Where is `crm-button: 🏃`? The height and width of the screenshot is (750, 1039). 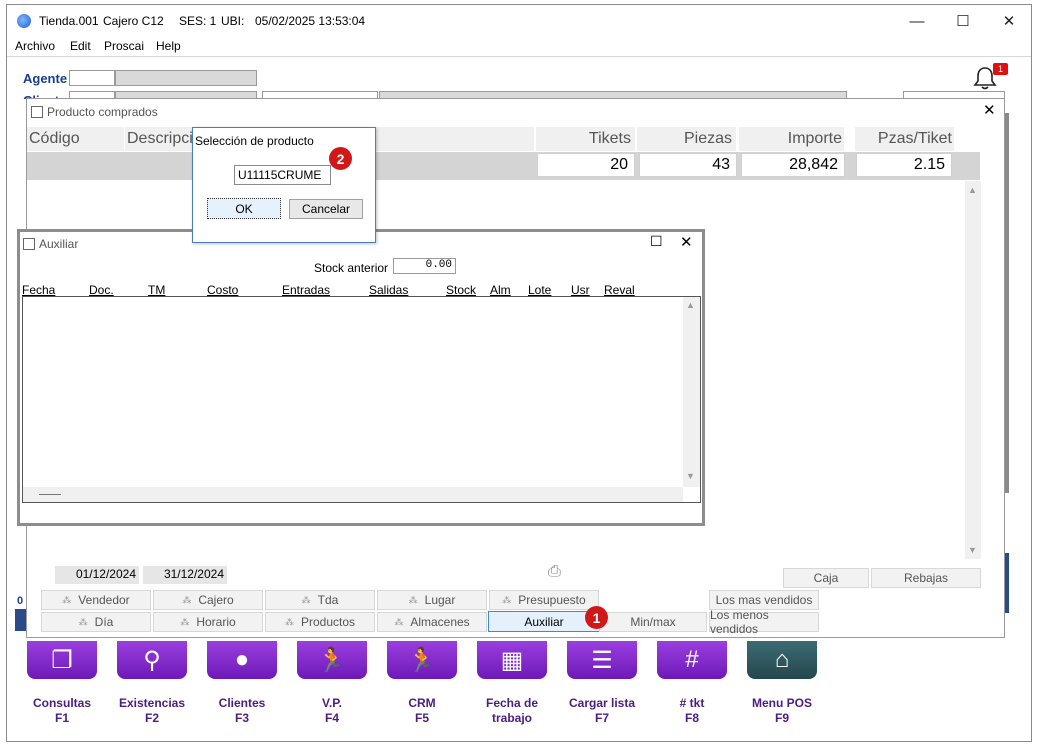 crm-button: 🏃 is located at coordinates (422, 660).